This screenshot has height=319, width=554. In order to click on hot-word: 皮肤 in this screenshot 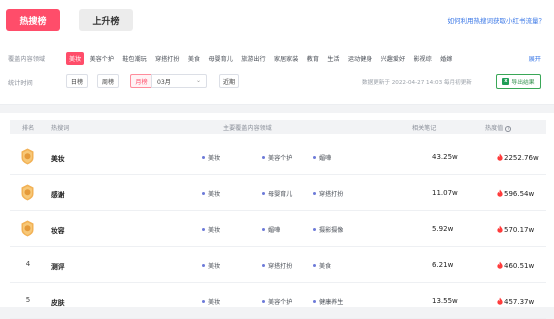, I will do `click(58, 302)`.